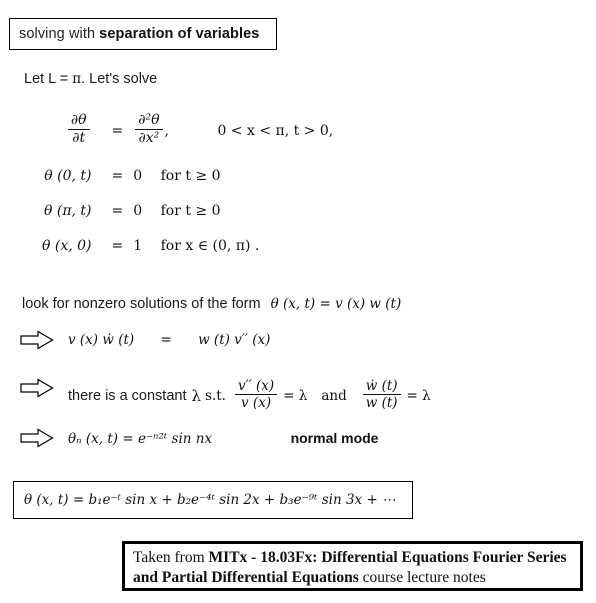  I want to click on bc-right-equals: =, so click(117, 210).